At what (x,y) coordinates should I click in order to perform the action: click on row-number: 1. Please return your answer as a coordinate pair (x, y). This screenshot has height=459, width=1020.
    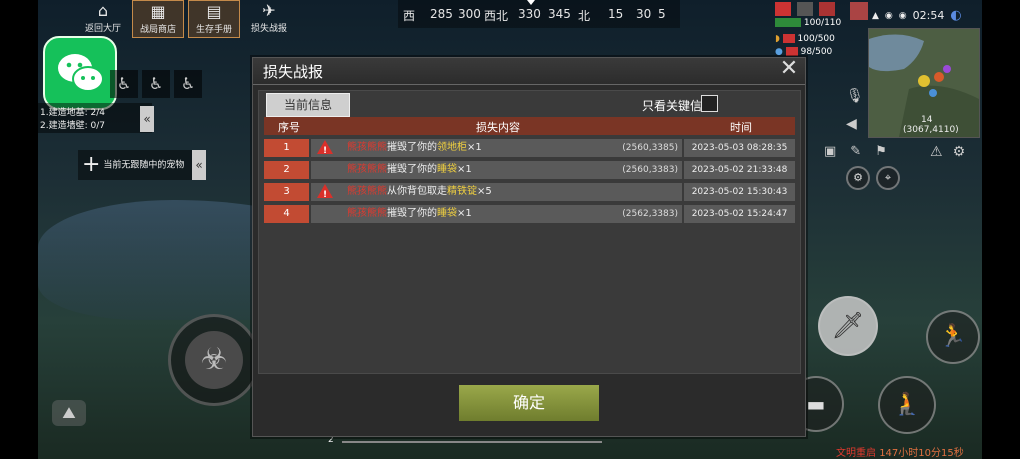
    Looking at the image, I should click on (286, 148).